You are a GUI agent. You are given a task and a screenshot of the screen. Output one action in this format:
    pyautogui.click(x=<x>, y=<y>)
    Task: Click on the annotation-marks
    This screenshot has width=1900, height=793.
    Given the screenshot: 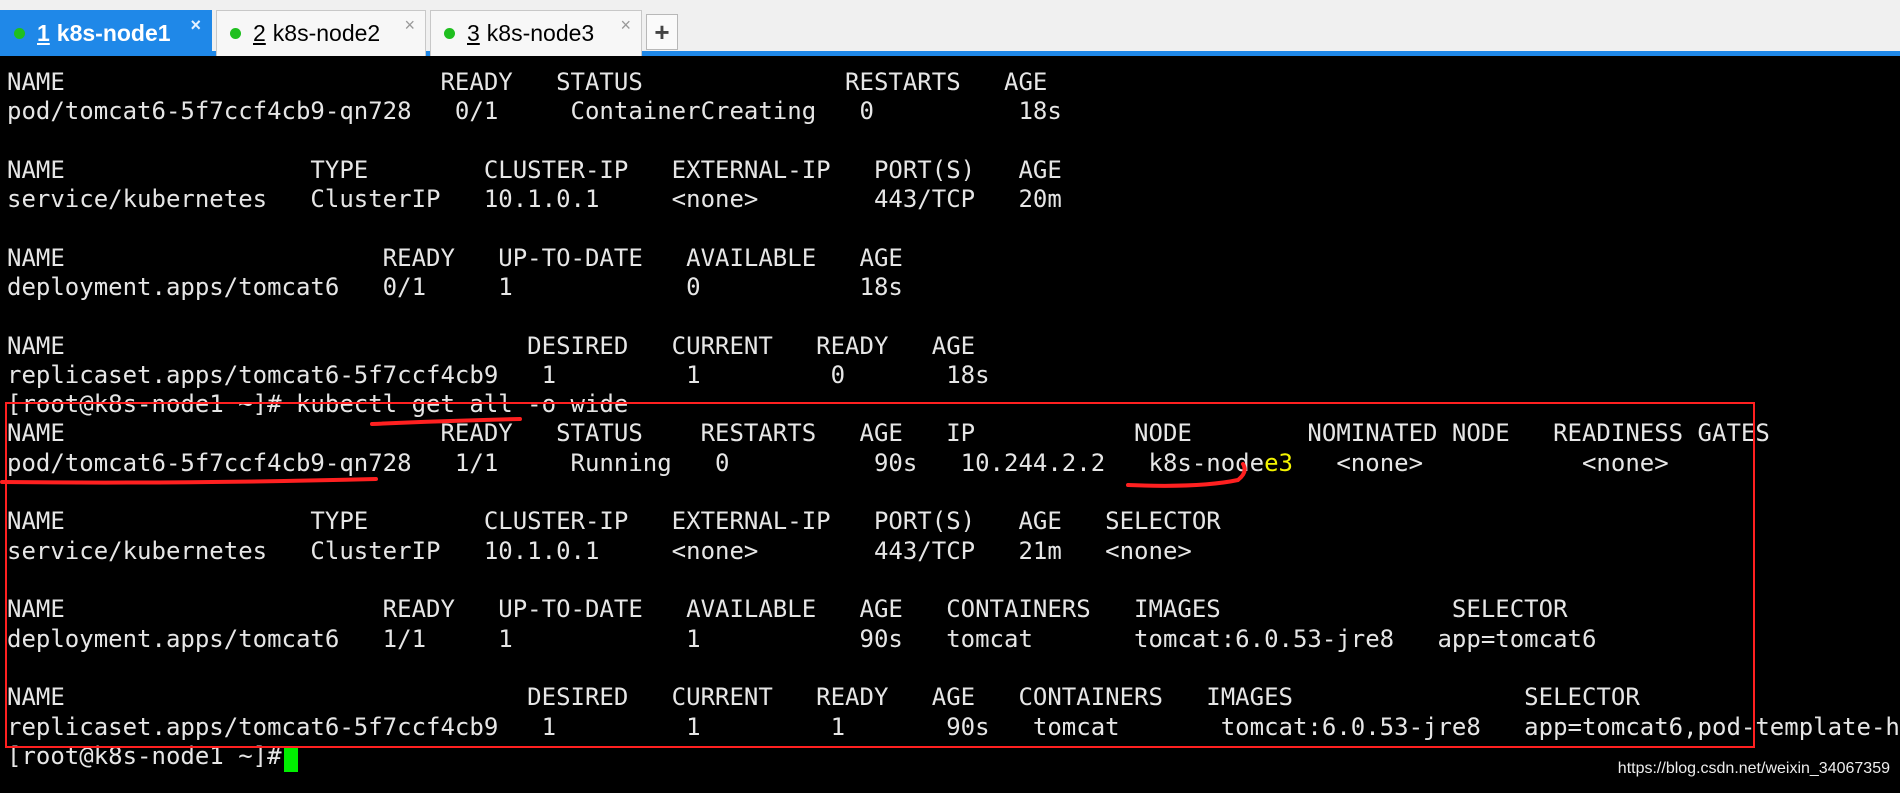 What is the action you would take?
    pyautogui.click(x=623, y=452)
    